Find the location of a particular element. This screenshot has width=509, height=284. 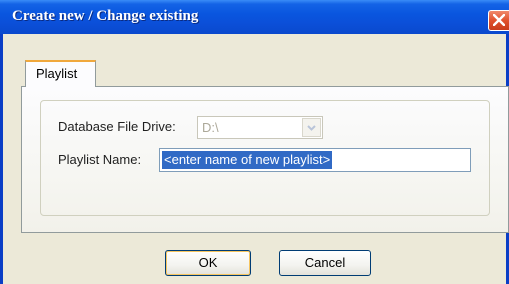

window-title: Create new / Change existing is located at coordinates (105, 16).